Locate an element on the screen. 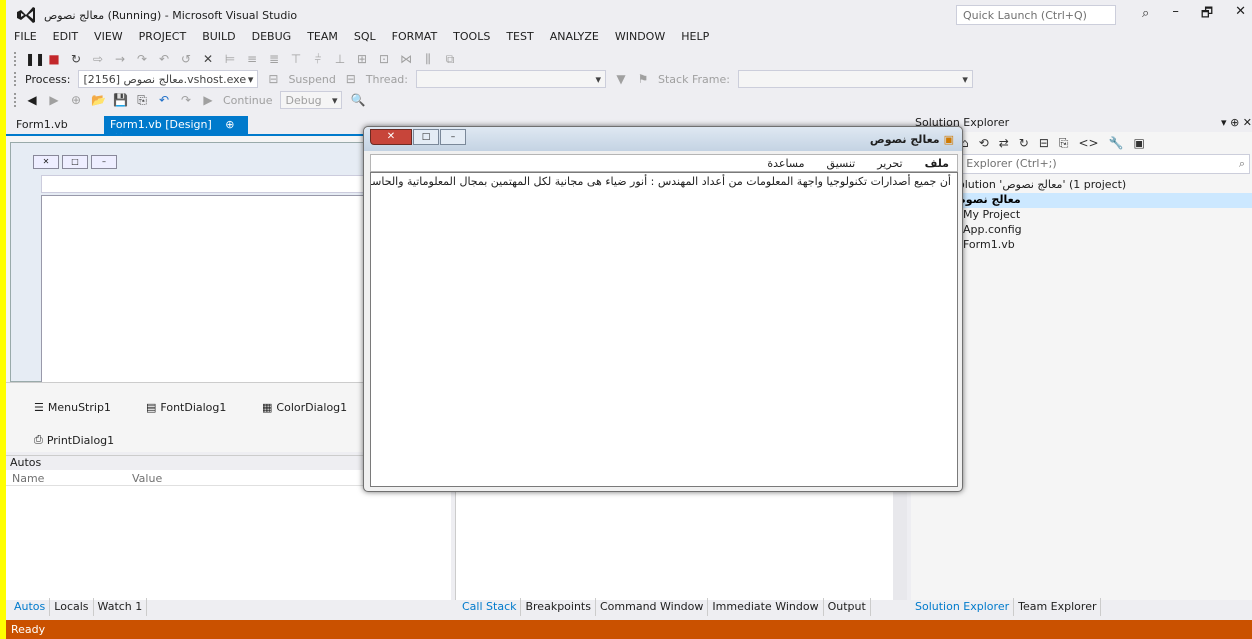 The height and width of the screenshot is (639, 1252). bring-to-front-icon: ⧉ is located at coordinates (450, 59).